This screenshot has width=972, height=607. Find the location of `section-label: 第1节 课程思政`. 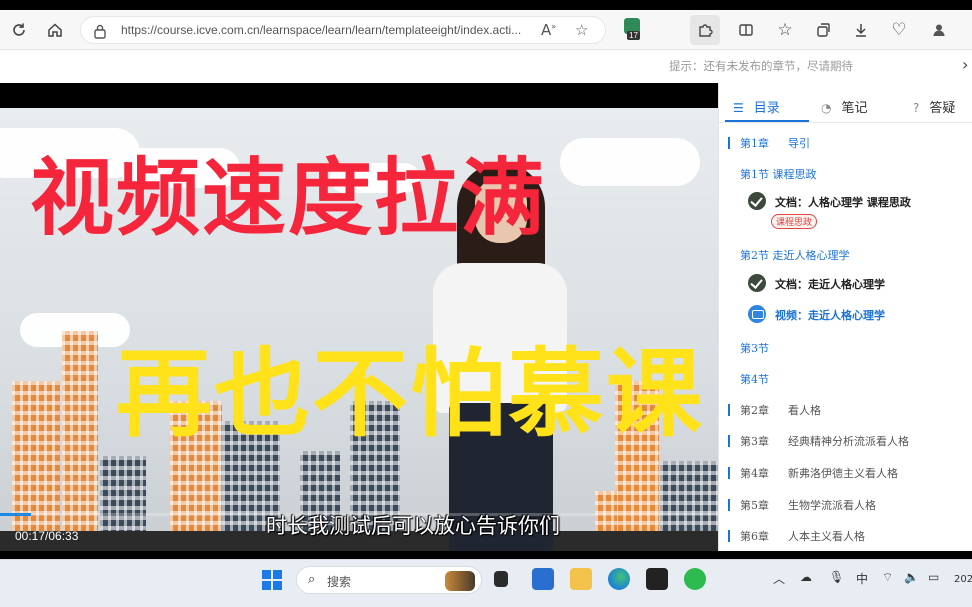

section-label: 第1节 课程思政 is located at coordinates (778, 174).